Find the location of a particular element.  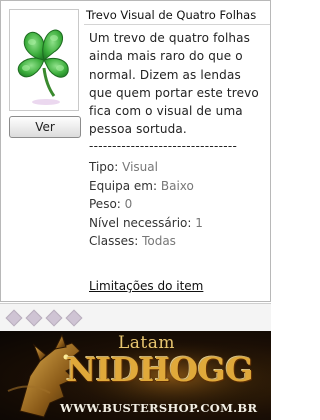

property-equip-slot: Equipa em: Baixo is located at coordinates (176, 186).